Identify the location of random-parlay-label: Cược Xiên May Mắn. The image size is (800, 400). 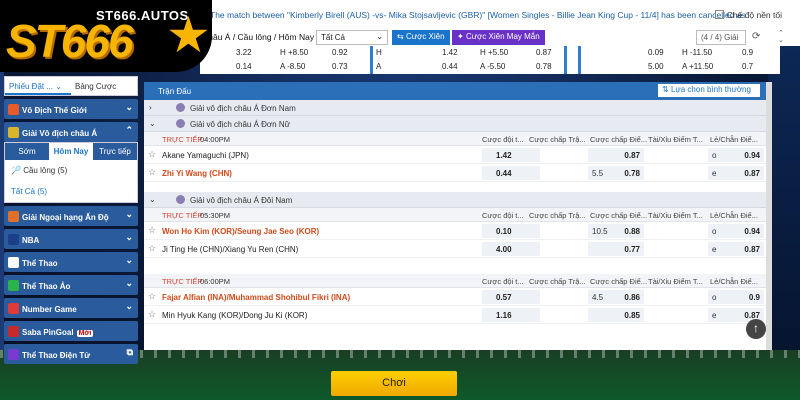
(502, 36).